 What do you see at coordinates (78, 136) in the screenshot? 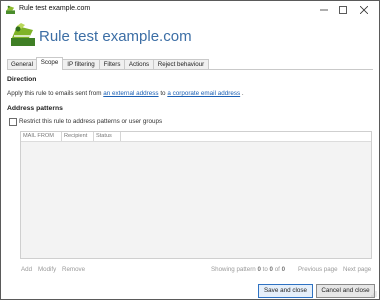
I see `column-recipient: Recipient` at bounding box center [78, 136].